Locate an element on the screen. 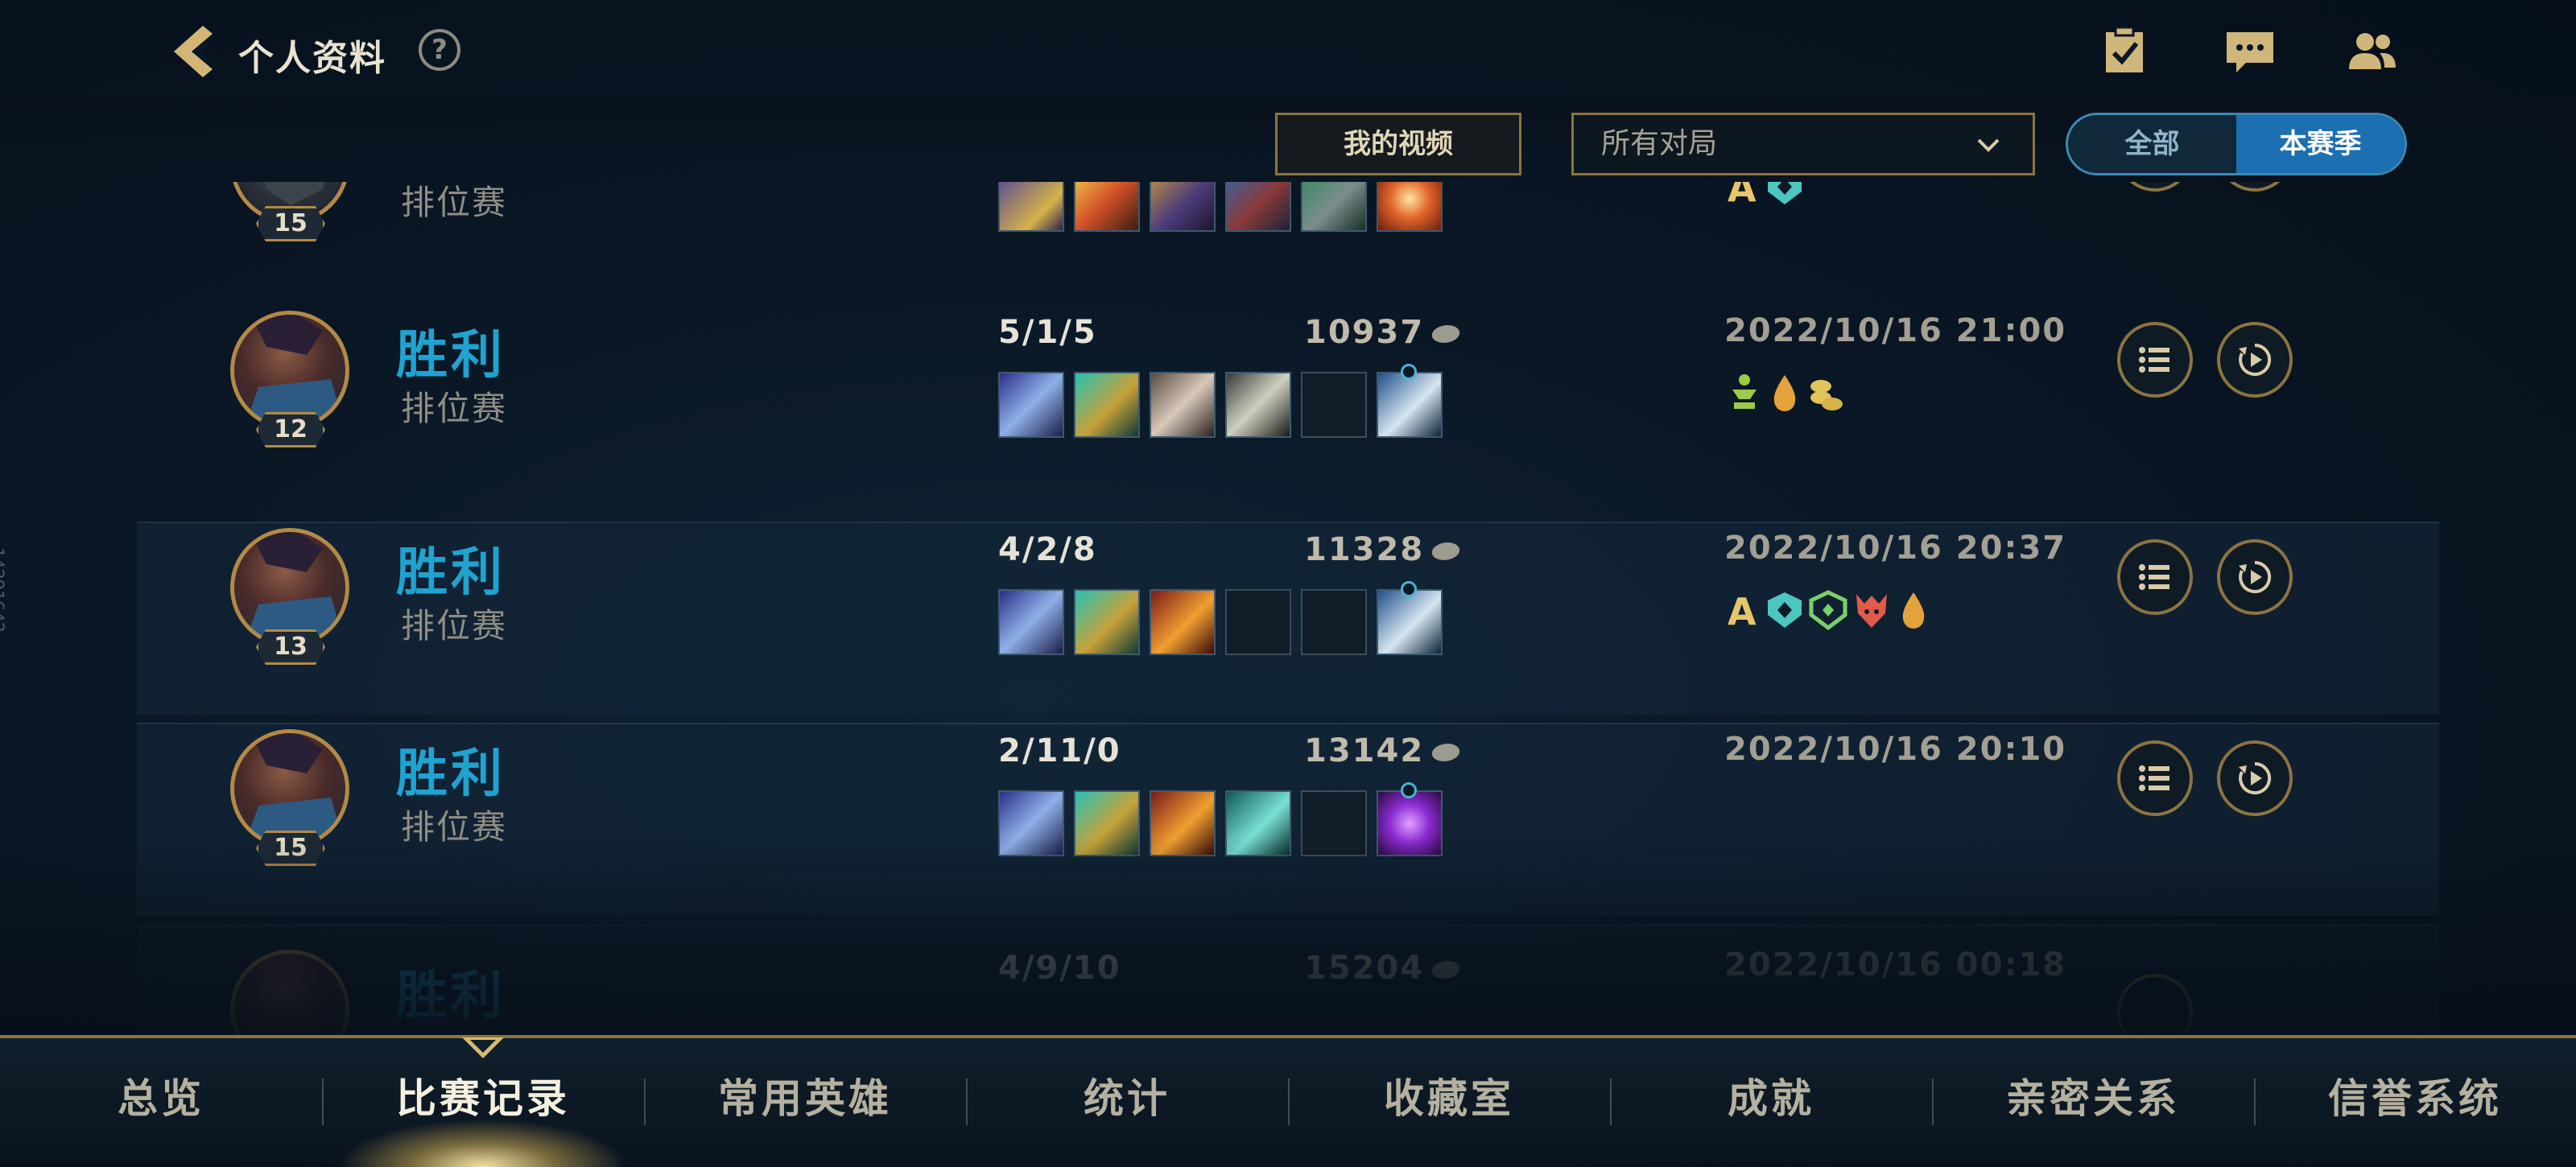  match-row: 12 胜利 排位赛 5/1/5 10937 2022/10/16 21:00 is located at coordinates (1288, 387).